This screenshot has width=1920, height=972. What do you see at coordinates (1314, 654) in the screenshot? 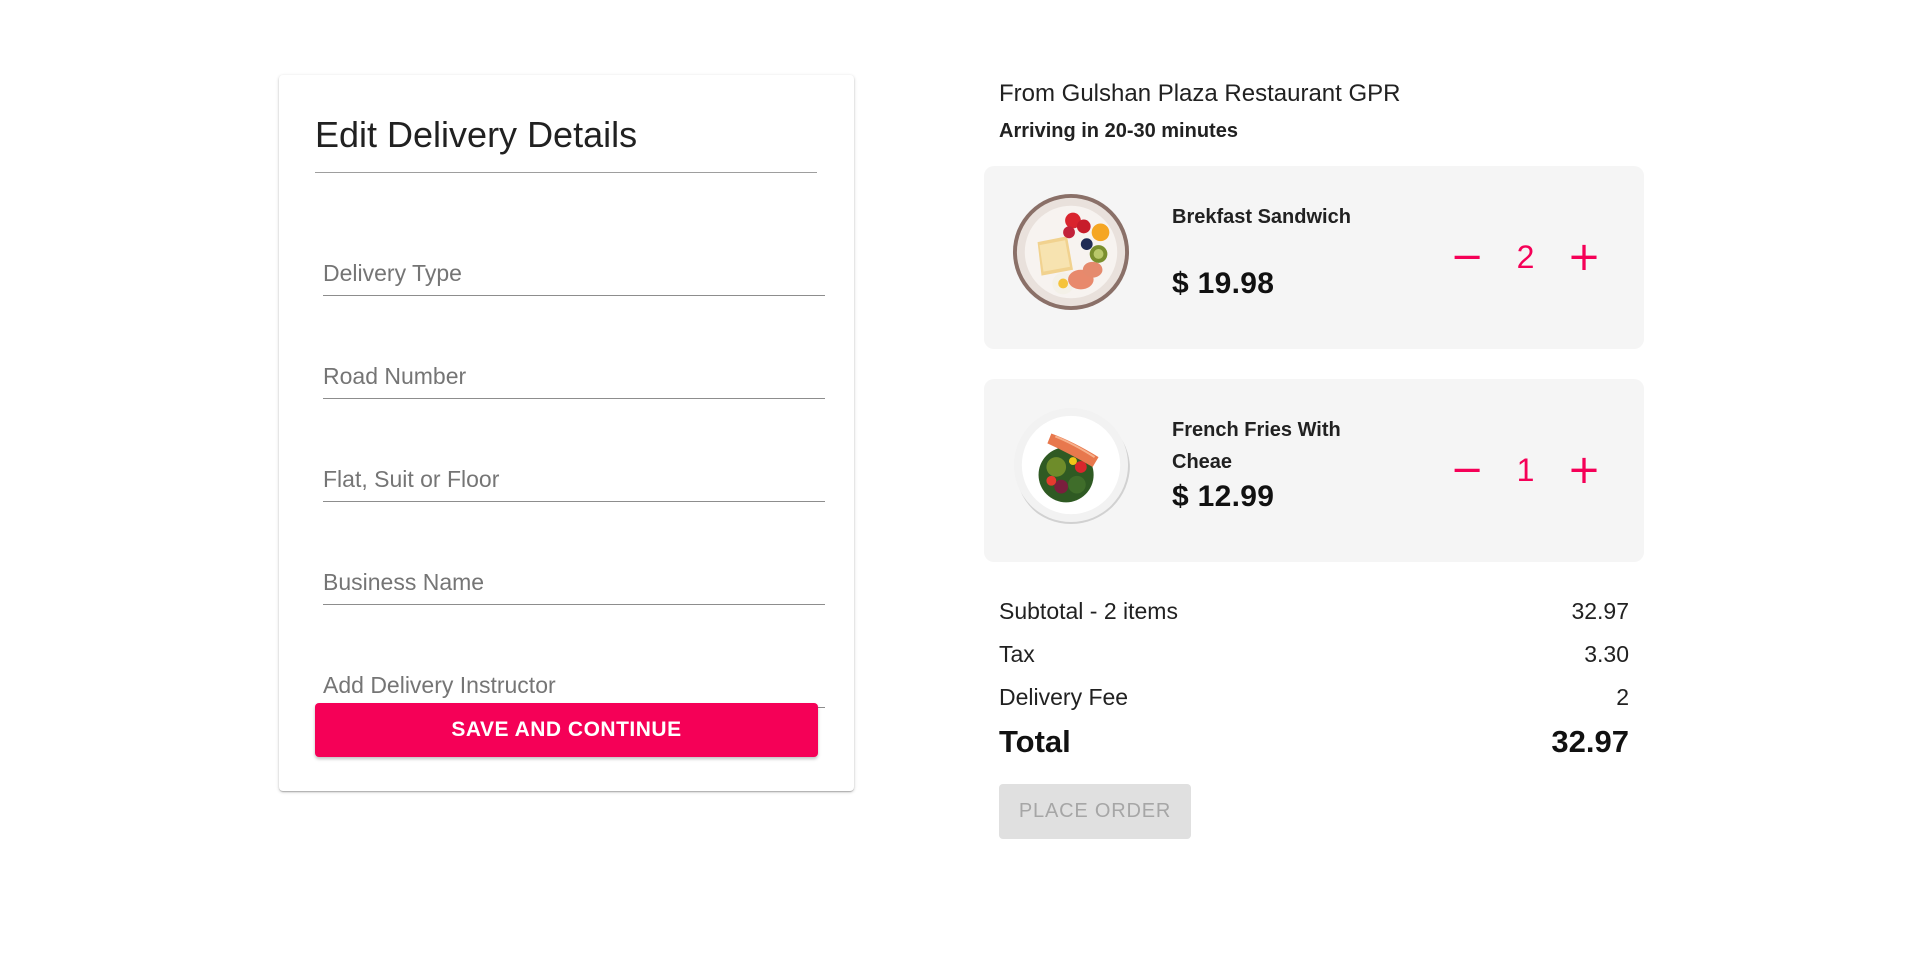
I see `tax-row: Tax 3.30` at bounding box center [1314, 654].